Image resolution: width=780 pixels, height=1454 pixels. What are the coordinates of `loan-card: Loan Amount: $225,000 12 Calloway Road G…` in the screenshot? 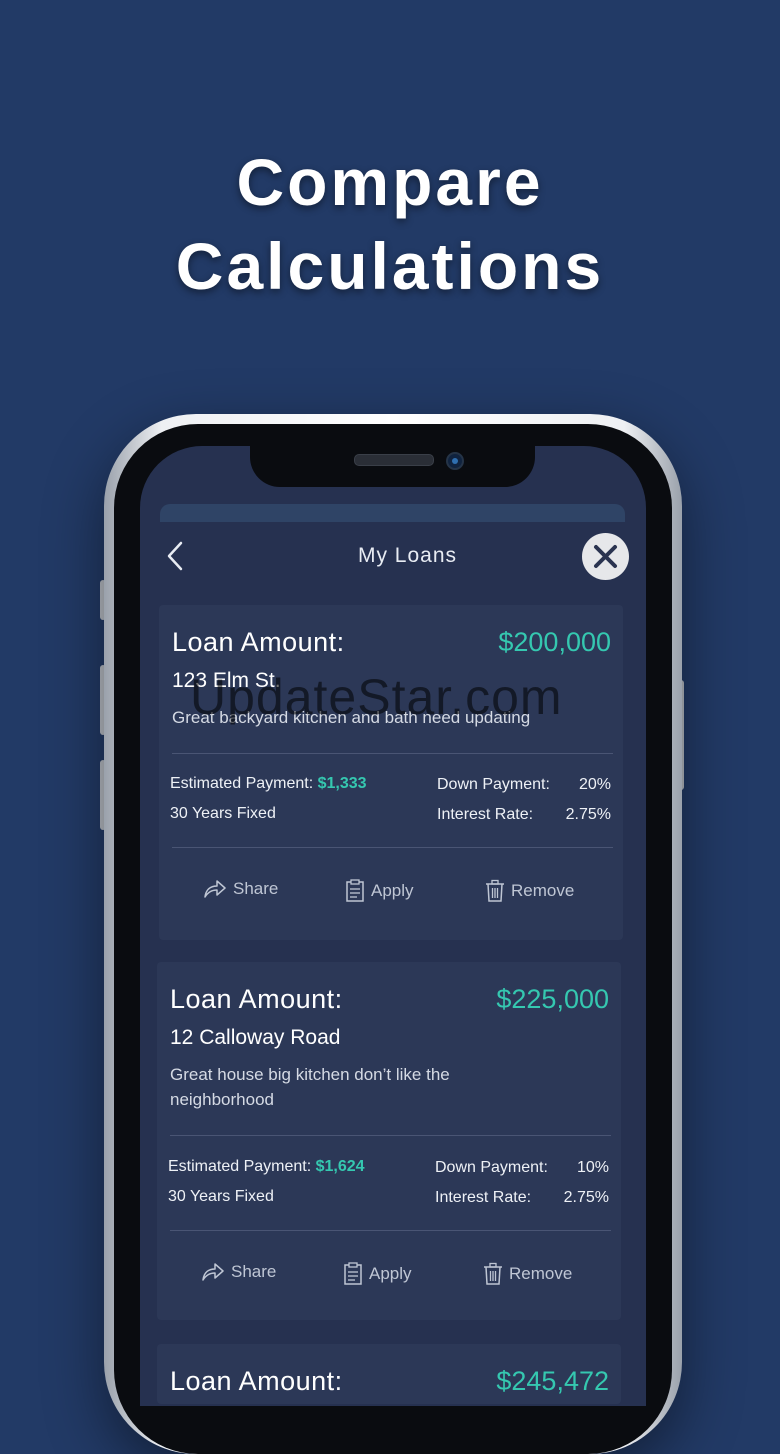 It's located at (389, 1141).